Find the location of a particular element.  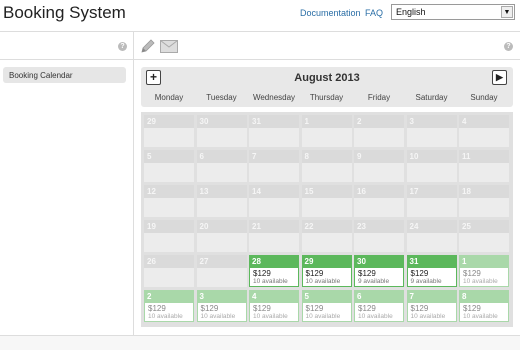

calendar-day: 8 $129 10 available is located at coordinates (484, 306).